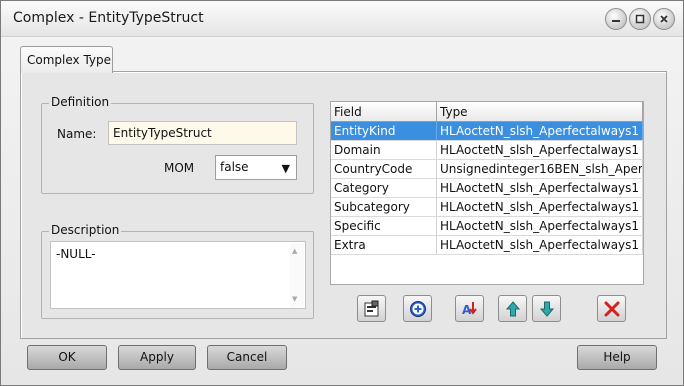  I want to click on description-legend: Description, so click(85, 230).